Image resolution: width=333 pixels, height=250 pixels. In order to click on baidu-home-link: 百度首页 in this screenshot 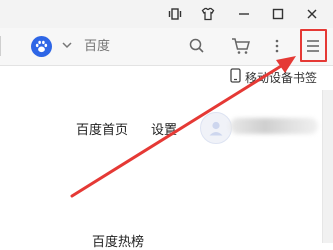, I will do `click(102, 128)`.